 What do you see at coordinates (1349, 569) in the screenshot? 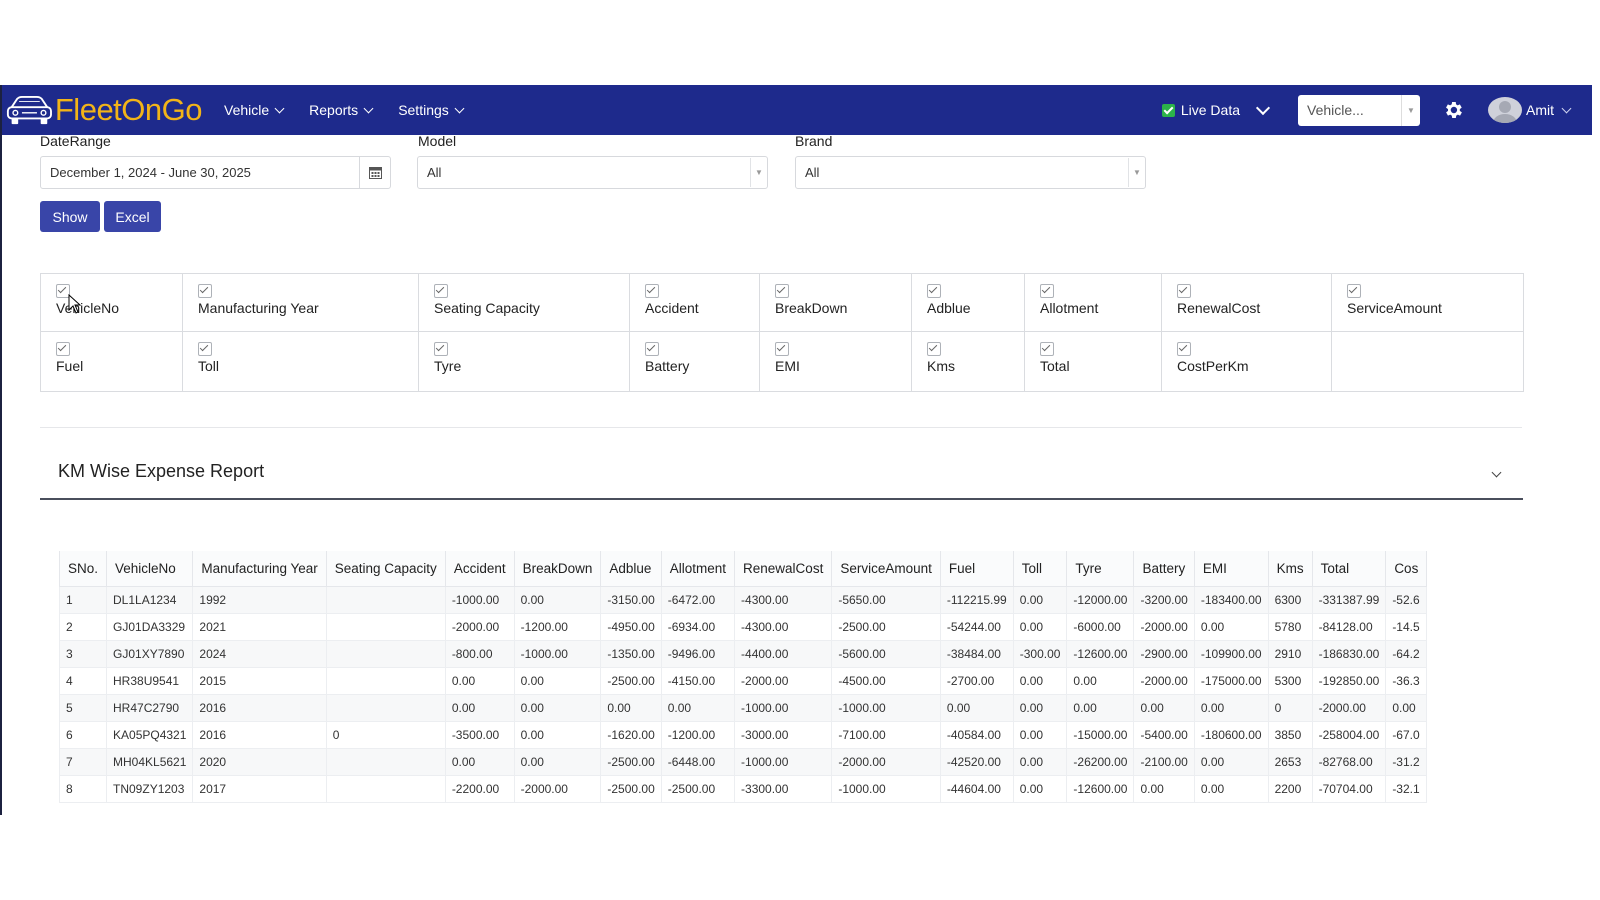
I see `column-header: Total` at bounding box center [1349, 569].